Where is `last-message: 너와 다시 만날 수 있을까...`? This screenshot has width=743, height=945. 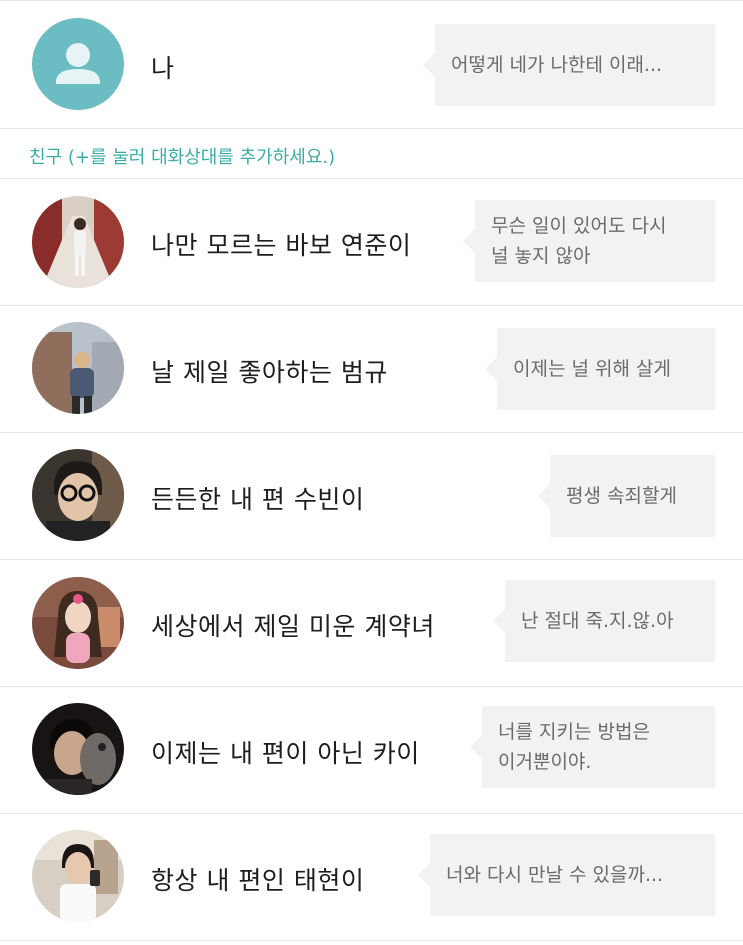 last-message: 너와 다시 만날 수 있을까... is located at coordinates (555, 875).